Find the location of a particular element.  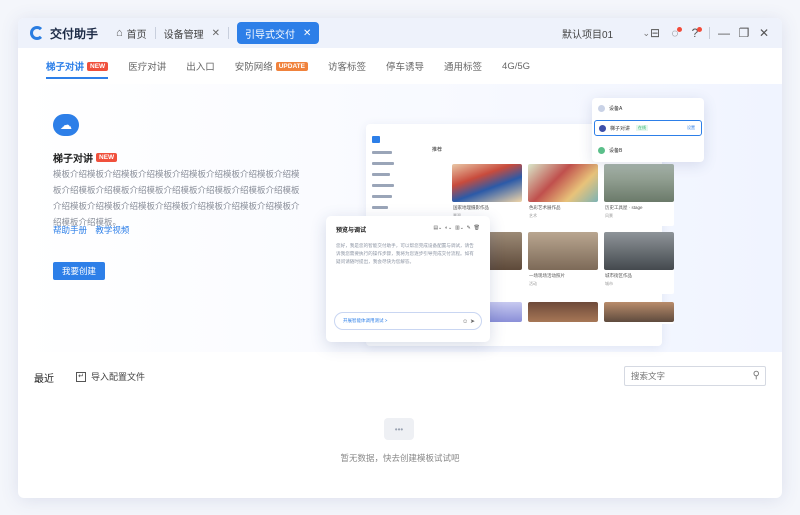

divider is located at coordinates (709, 33).